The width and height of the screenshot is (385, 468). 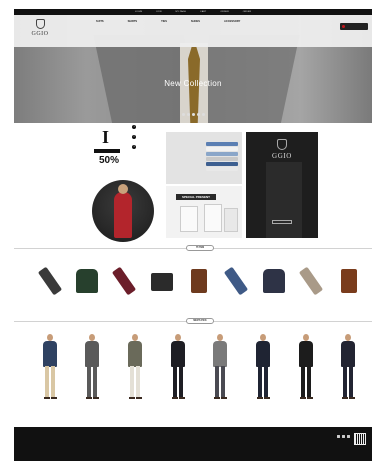 I want to click on nav-column: SUITS, so click(x=100, y=25).